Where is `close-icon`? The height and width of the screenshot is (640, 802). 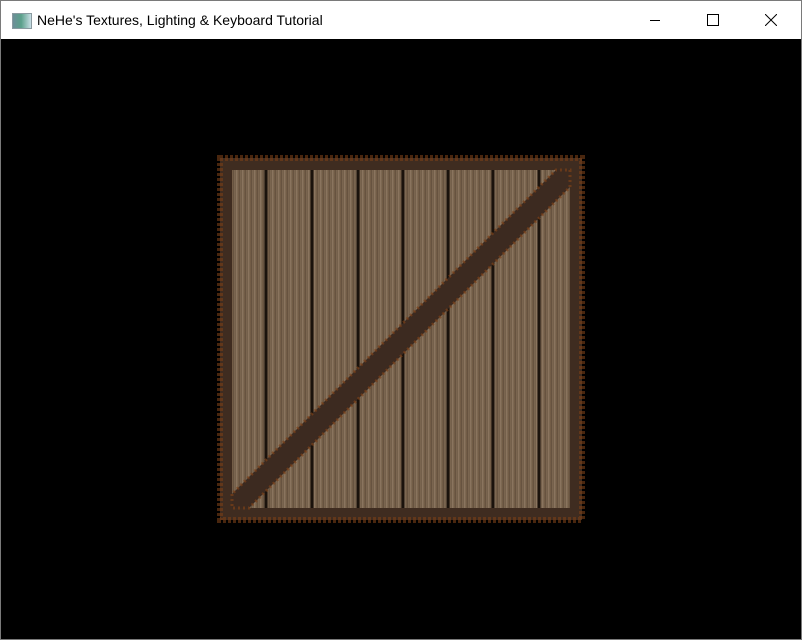 close-icon is located at coordinates (771, 20).